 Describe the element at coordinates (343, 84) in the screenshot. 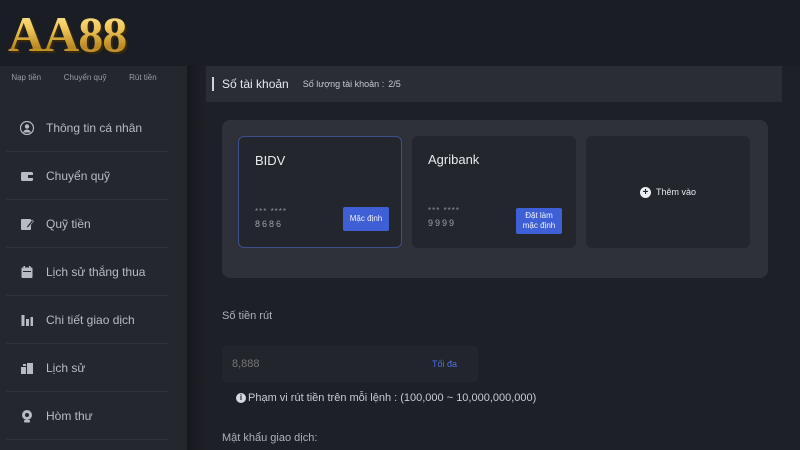

I see `account-count-label: Số lượng tài khoản :` at that location.